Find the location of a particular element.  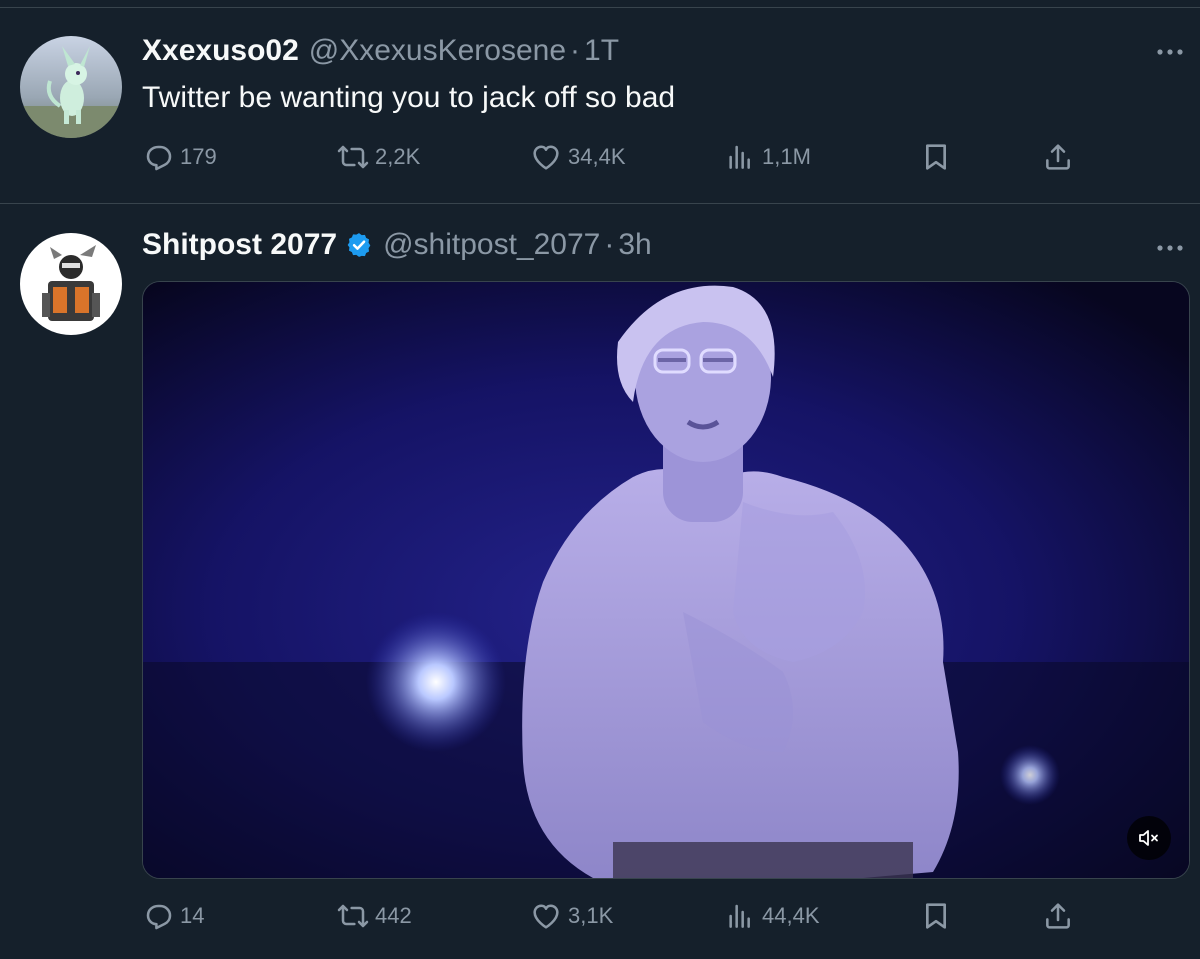

author-handle: @shitpost_2077 is located at coordinates (491, 245).